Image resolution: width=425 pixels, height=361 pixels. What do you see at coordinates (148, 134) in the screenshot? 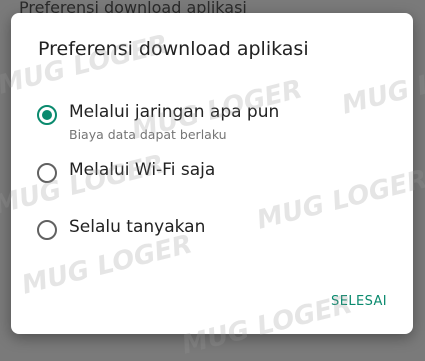
I see `option-sublabel: Biaya data dapat berlaku` at bounding box center [148, 134].